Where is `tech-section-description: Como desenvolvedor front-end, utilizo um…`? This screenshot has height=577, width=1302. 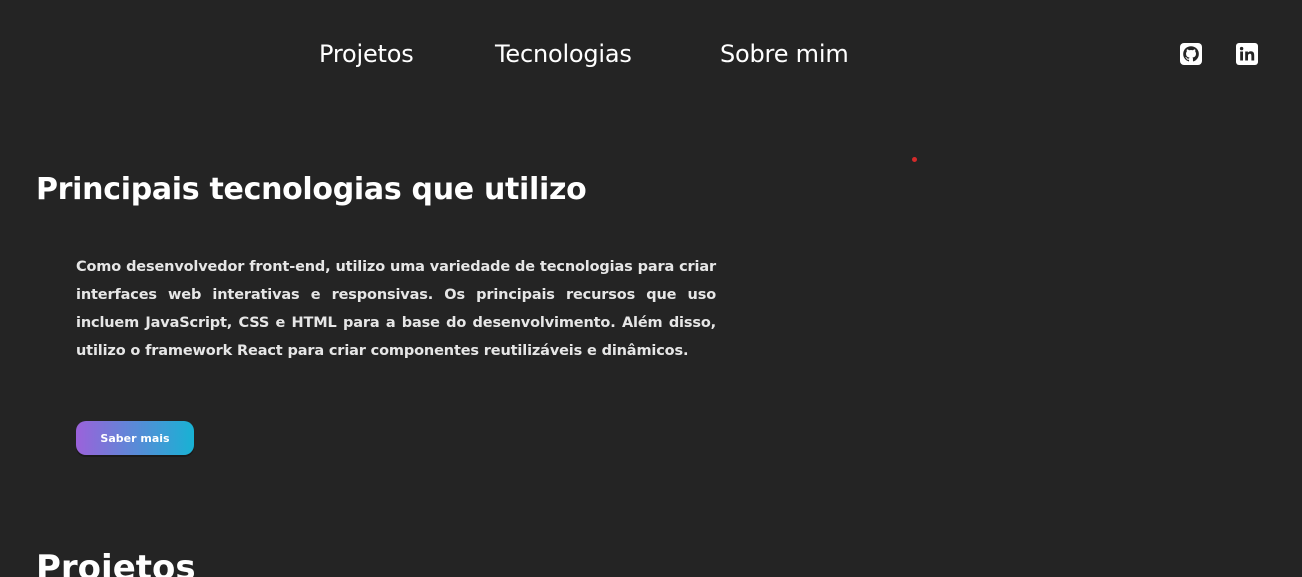
tech-section-description: Como desenvolvedor front-end, utilizo um… is located at coordinates (396, 309).